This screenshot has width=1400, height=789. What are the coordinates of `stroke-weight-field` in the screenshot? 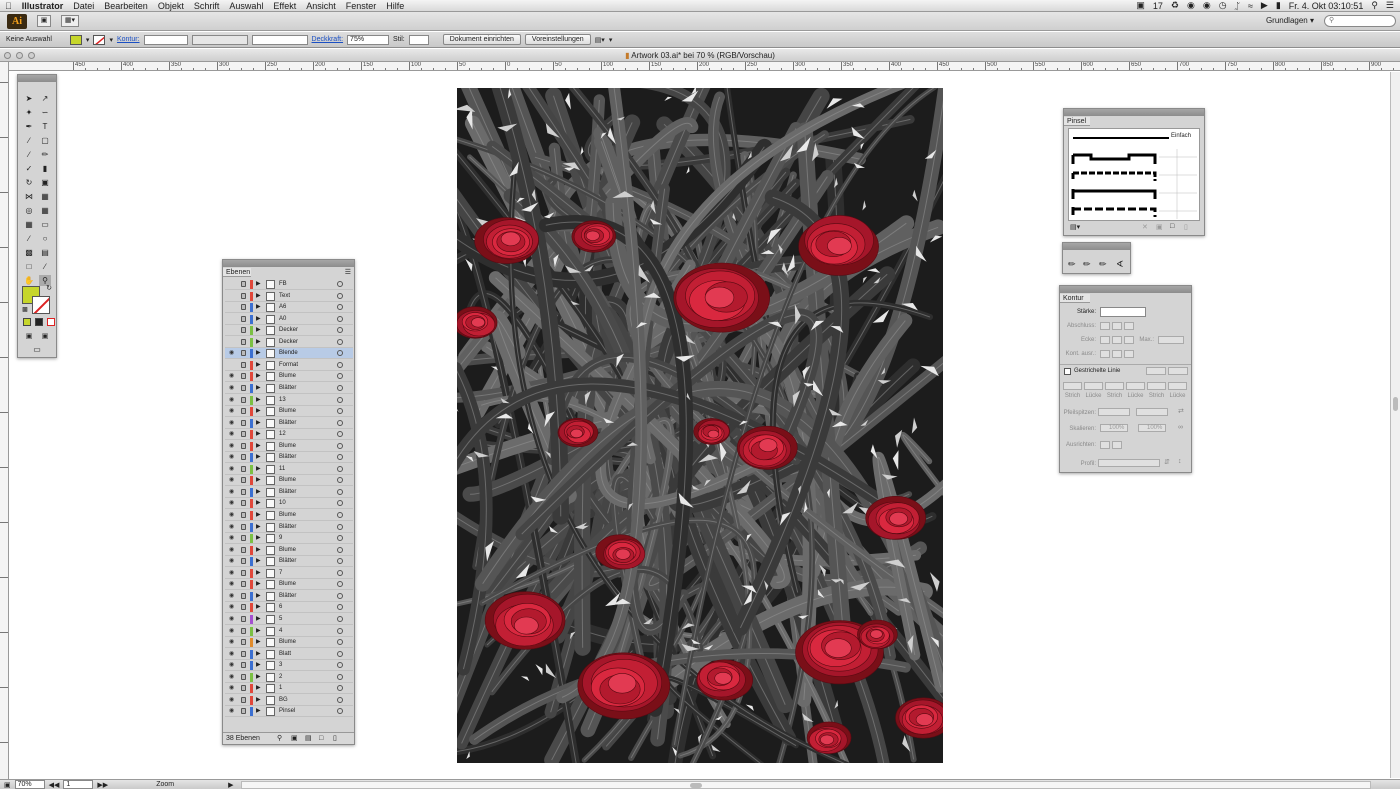 It's located at (165, 39).